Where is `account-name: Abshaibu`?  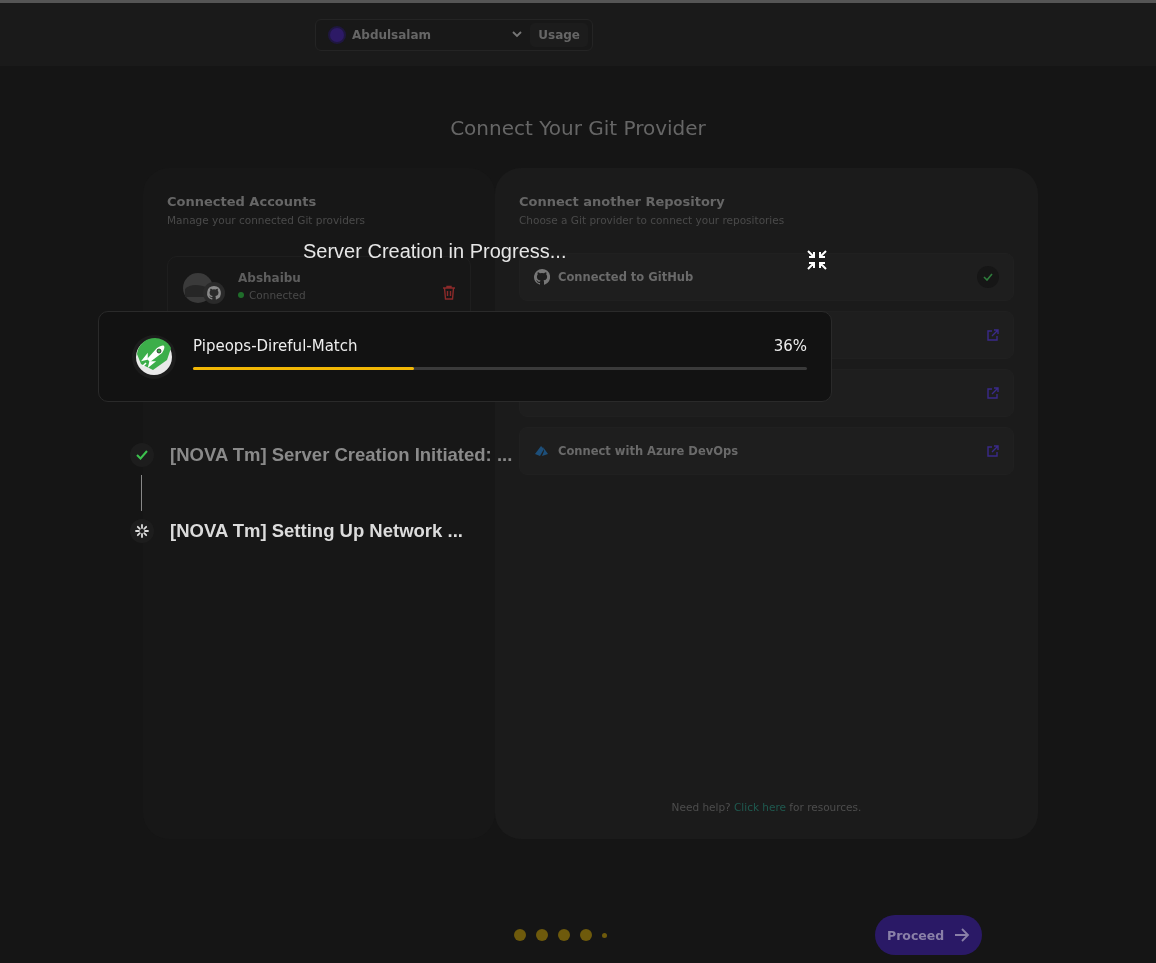
account-name: Abshaibu is located at coordinates (270, 278).